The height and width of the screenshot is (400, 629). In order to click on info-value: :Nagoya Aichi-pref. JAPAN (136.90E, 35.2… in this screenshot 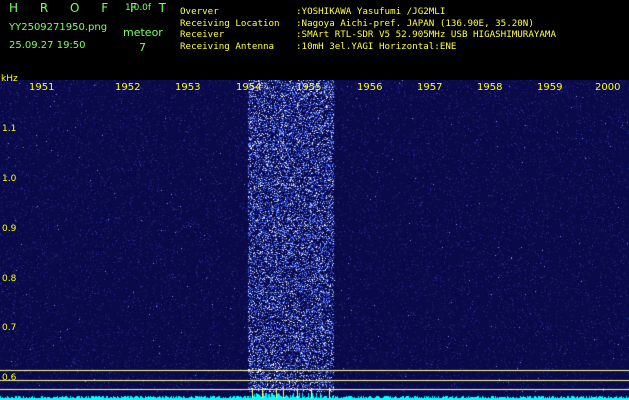, I will do `click(415, 23)`.